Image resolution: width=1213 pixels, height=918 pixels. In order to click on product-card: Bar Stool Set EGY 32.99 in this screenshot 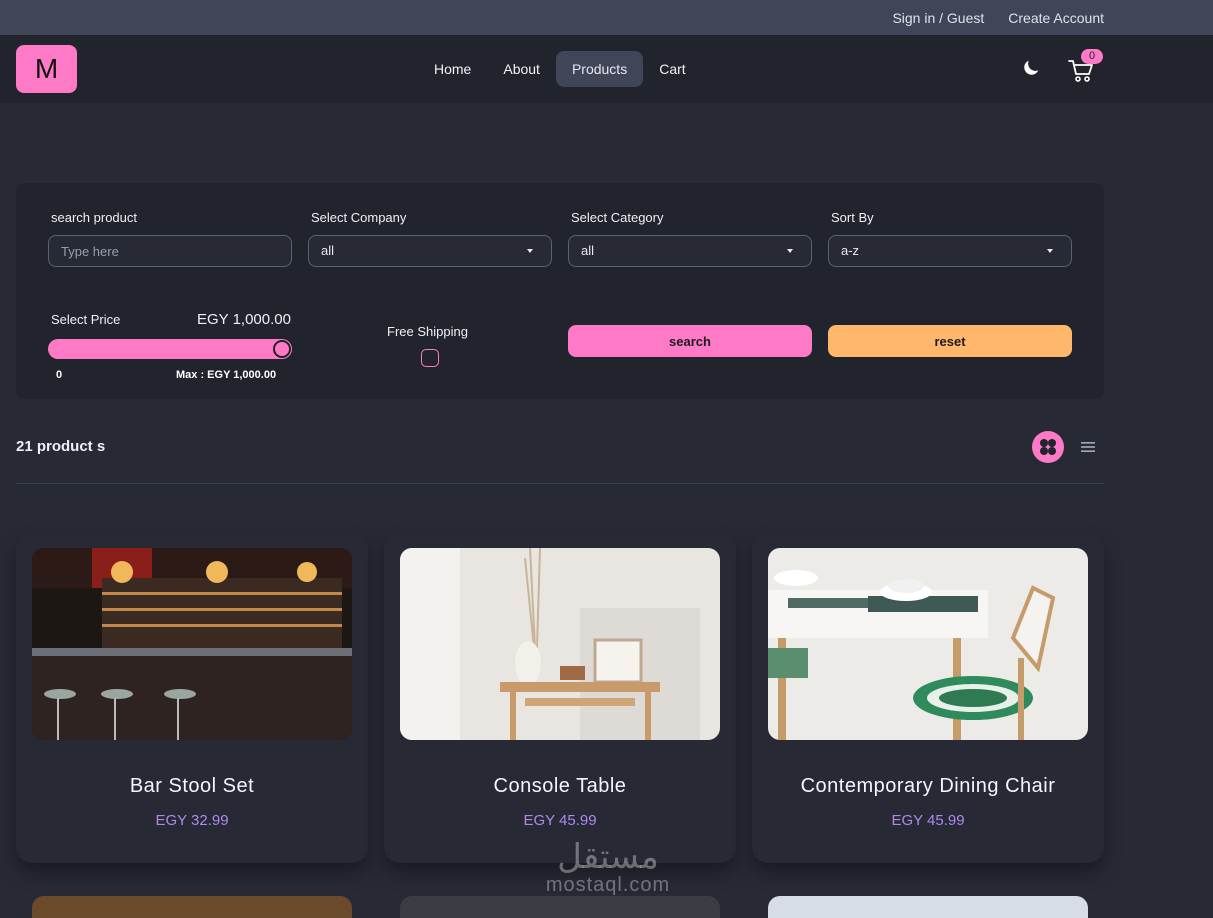, I will do `click(192, 698)`.